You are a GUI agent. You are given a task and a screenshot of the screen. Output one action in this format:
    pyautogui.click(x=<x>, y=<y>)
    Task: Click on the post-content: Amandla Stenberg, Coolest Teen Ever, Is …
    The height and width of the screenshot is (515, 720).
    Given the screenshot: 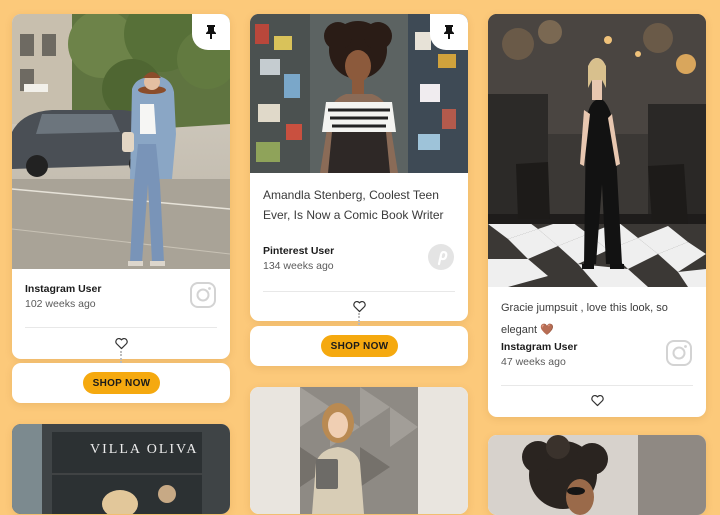 What is the action you would take?
    pyautogui.click(x=359, y=205)
    